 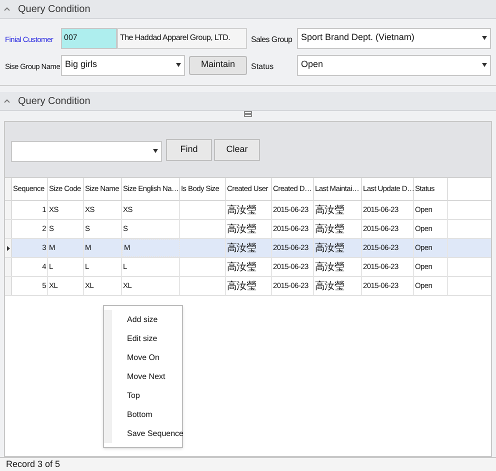 What do you see at coordinates (143, 338) in the screenshot?
I see `menu-item: Edit size` at bounding box center [143, 338].